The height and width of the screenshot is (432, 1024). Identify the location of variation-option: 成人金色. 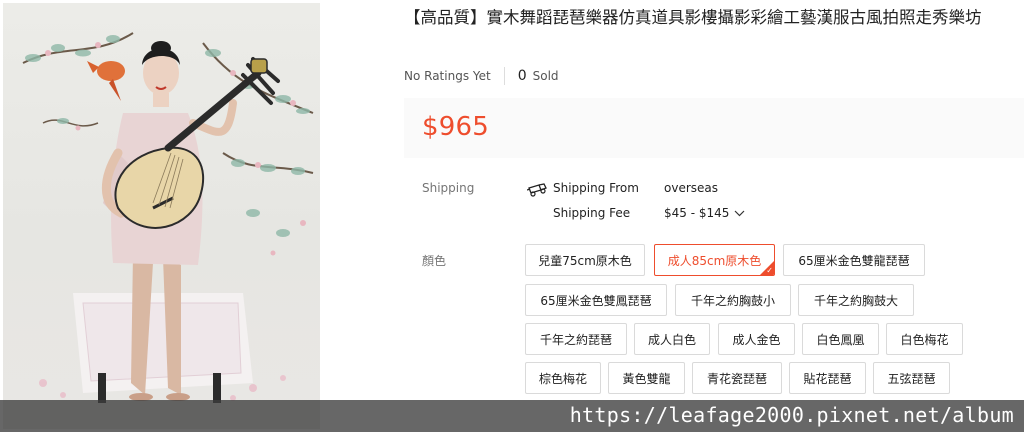
(756, 339).